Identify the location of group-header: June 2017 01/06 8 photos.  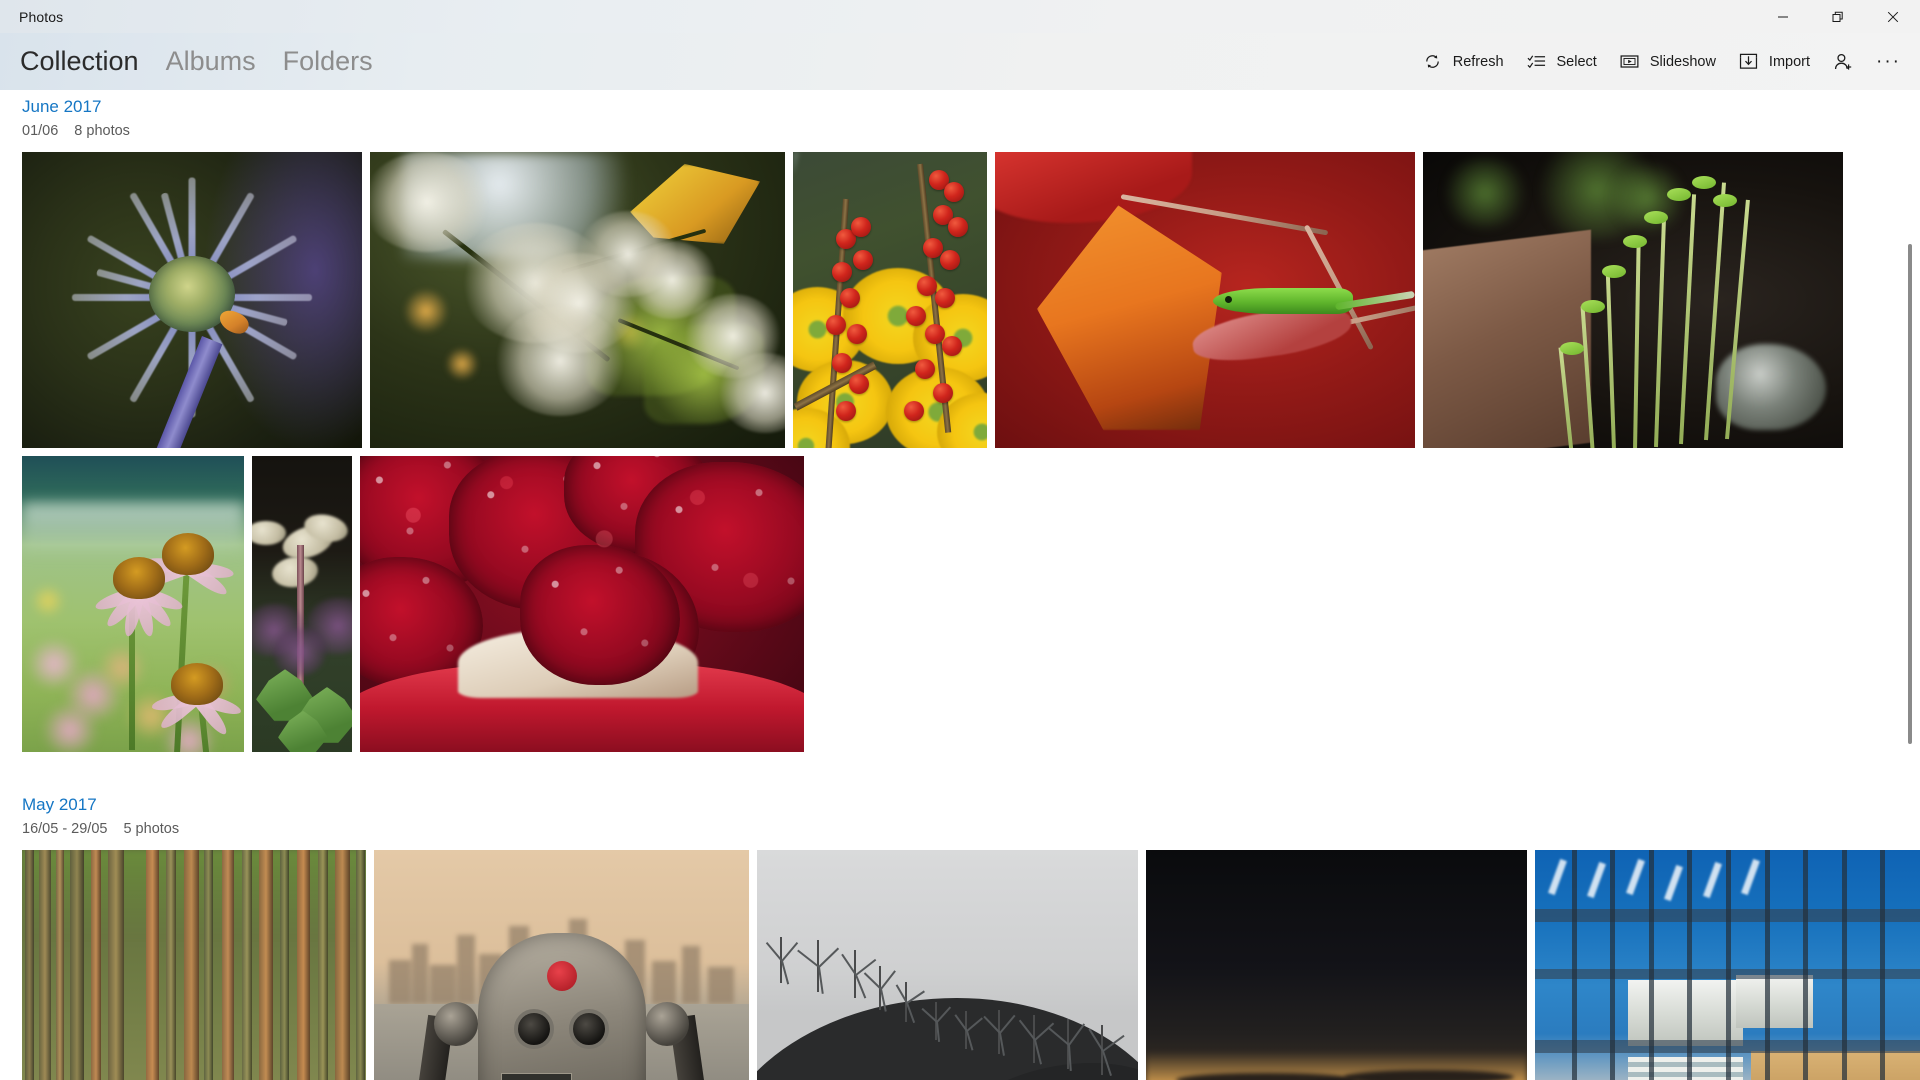
(960, 114).